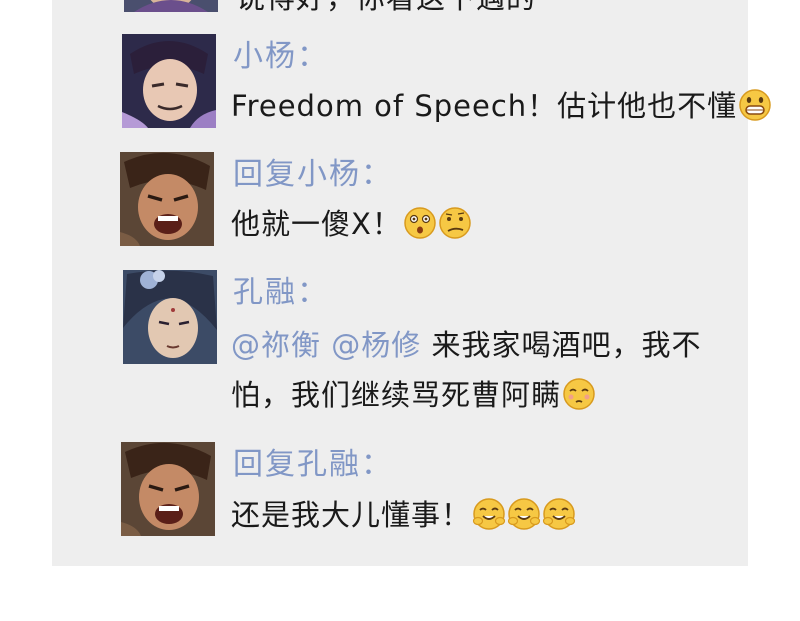  I want to click on comment-body: 还是我大儿懂事！, so click(351, 515).